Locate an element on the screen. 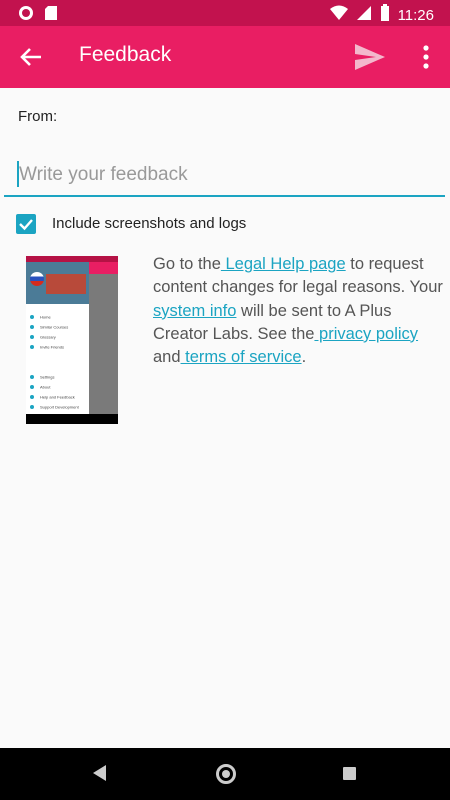  feedback-placeholder: Write your feedback is located at coordinates (103, 174).